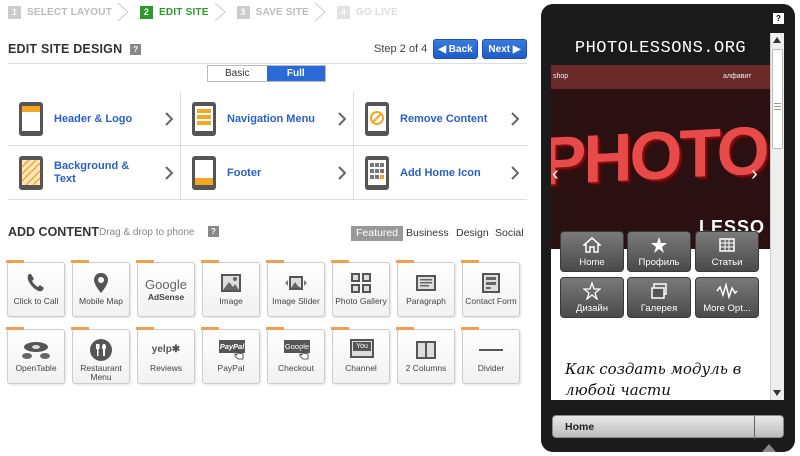  I want to click on star-icon, so click(659, 245).